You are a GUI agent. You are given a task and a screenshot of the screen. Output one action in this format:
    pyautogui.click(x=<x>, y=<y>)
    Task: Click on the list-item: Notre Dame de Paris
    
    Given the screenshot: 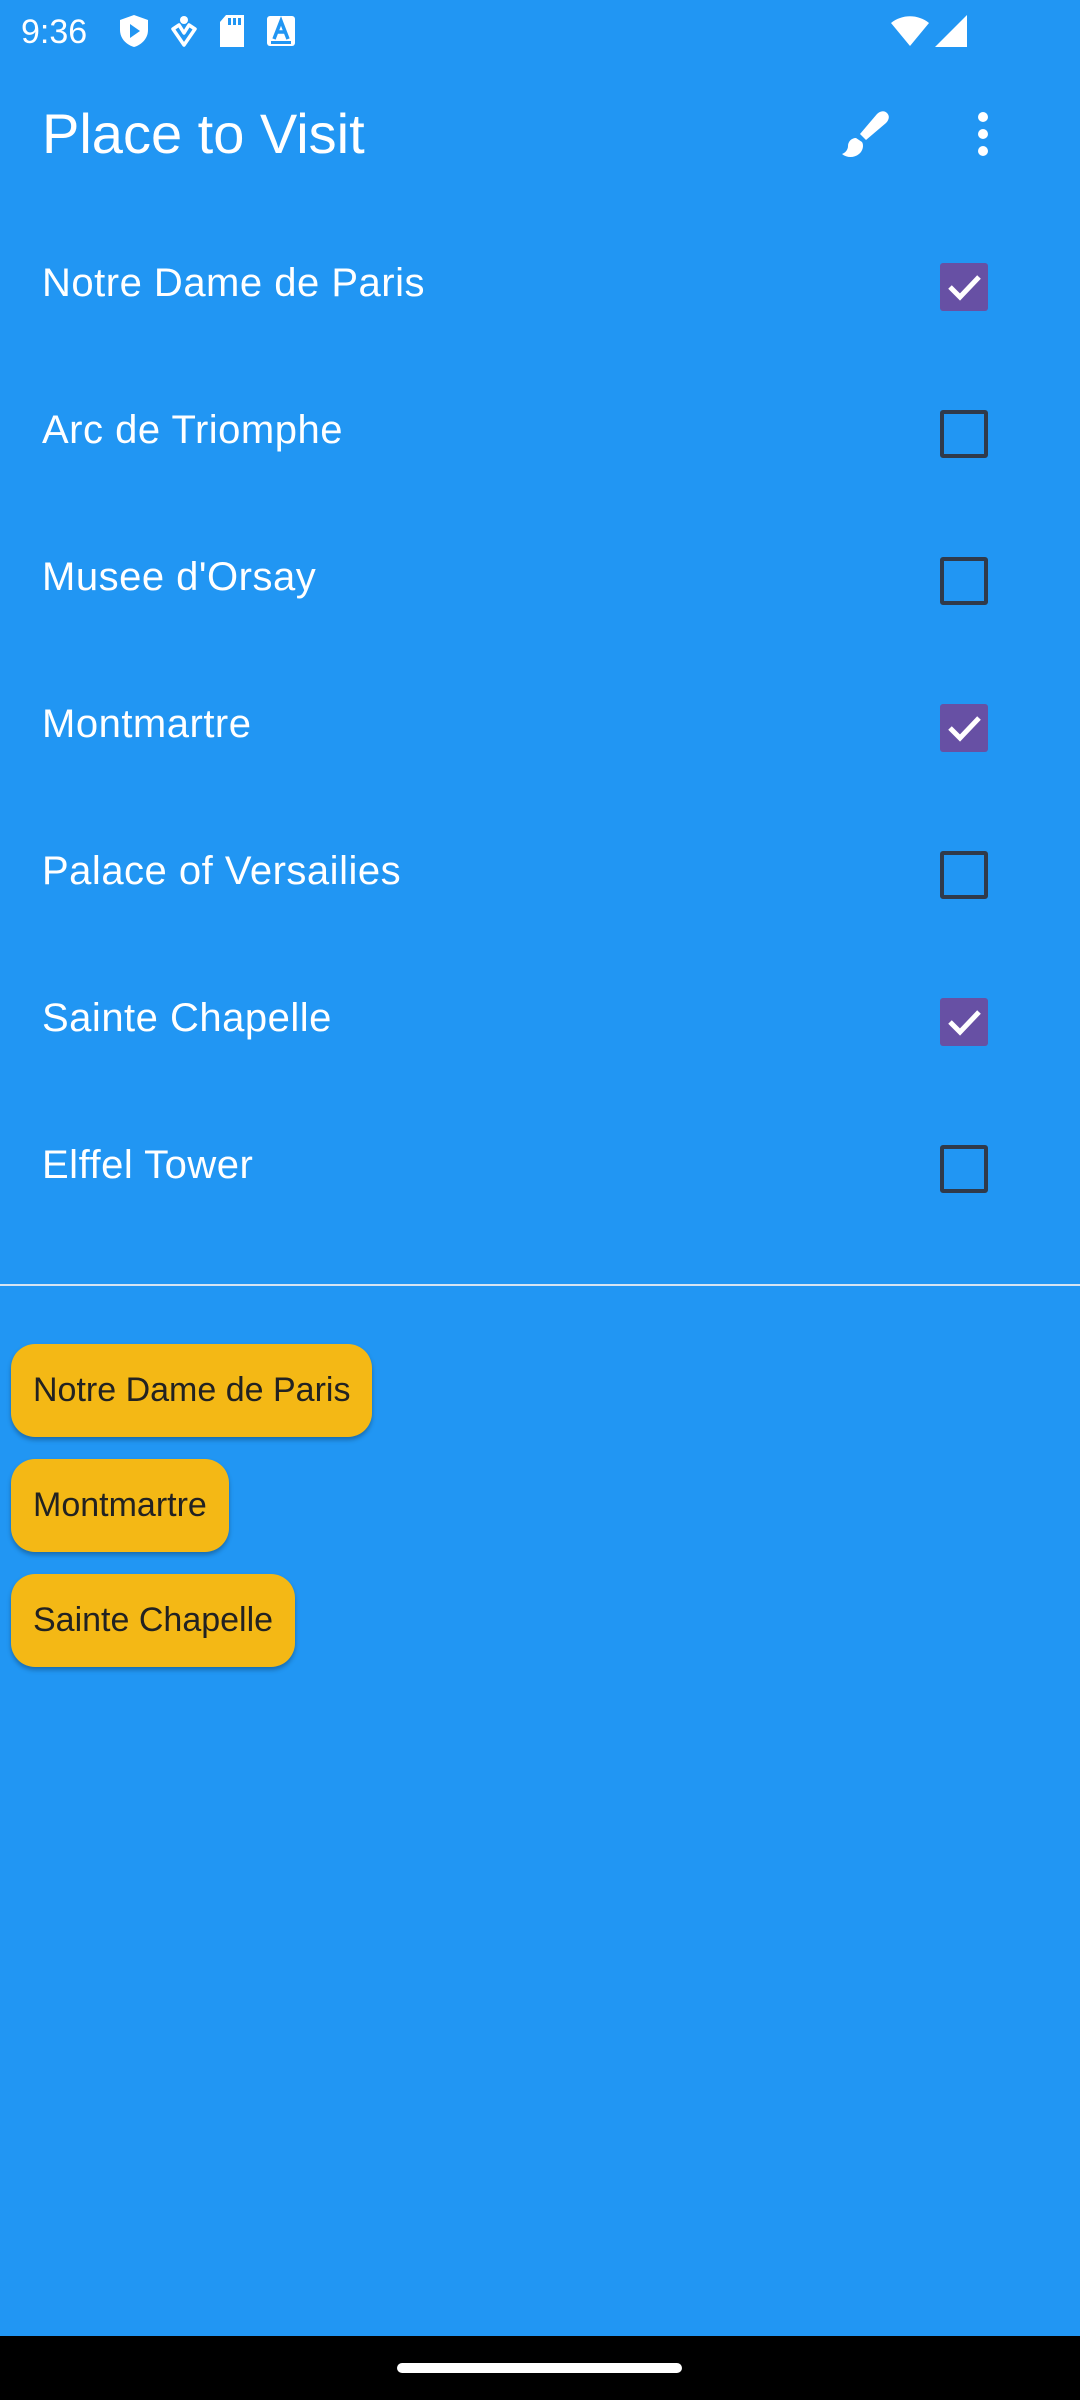 What is the action you would take?
    pyautogui.click(x=540, y=283)
    